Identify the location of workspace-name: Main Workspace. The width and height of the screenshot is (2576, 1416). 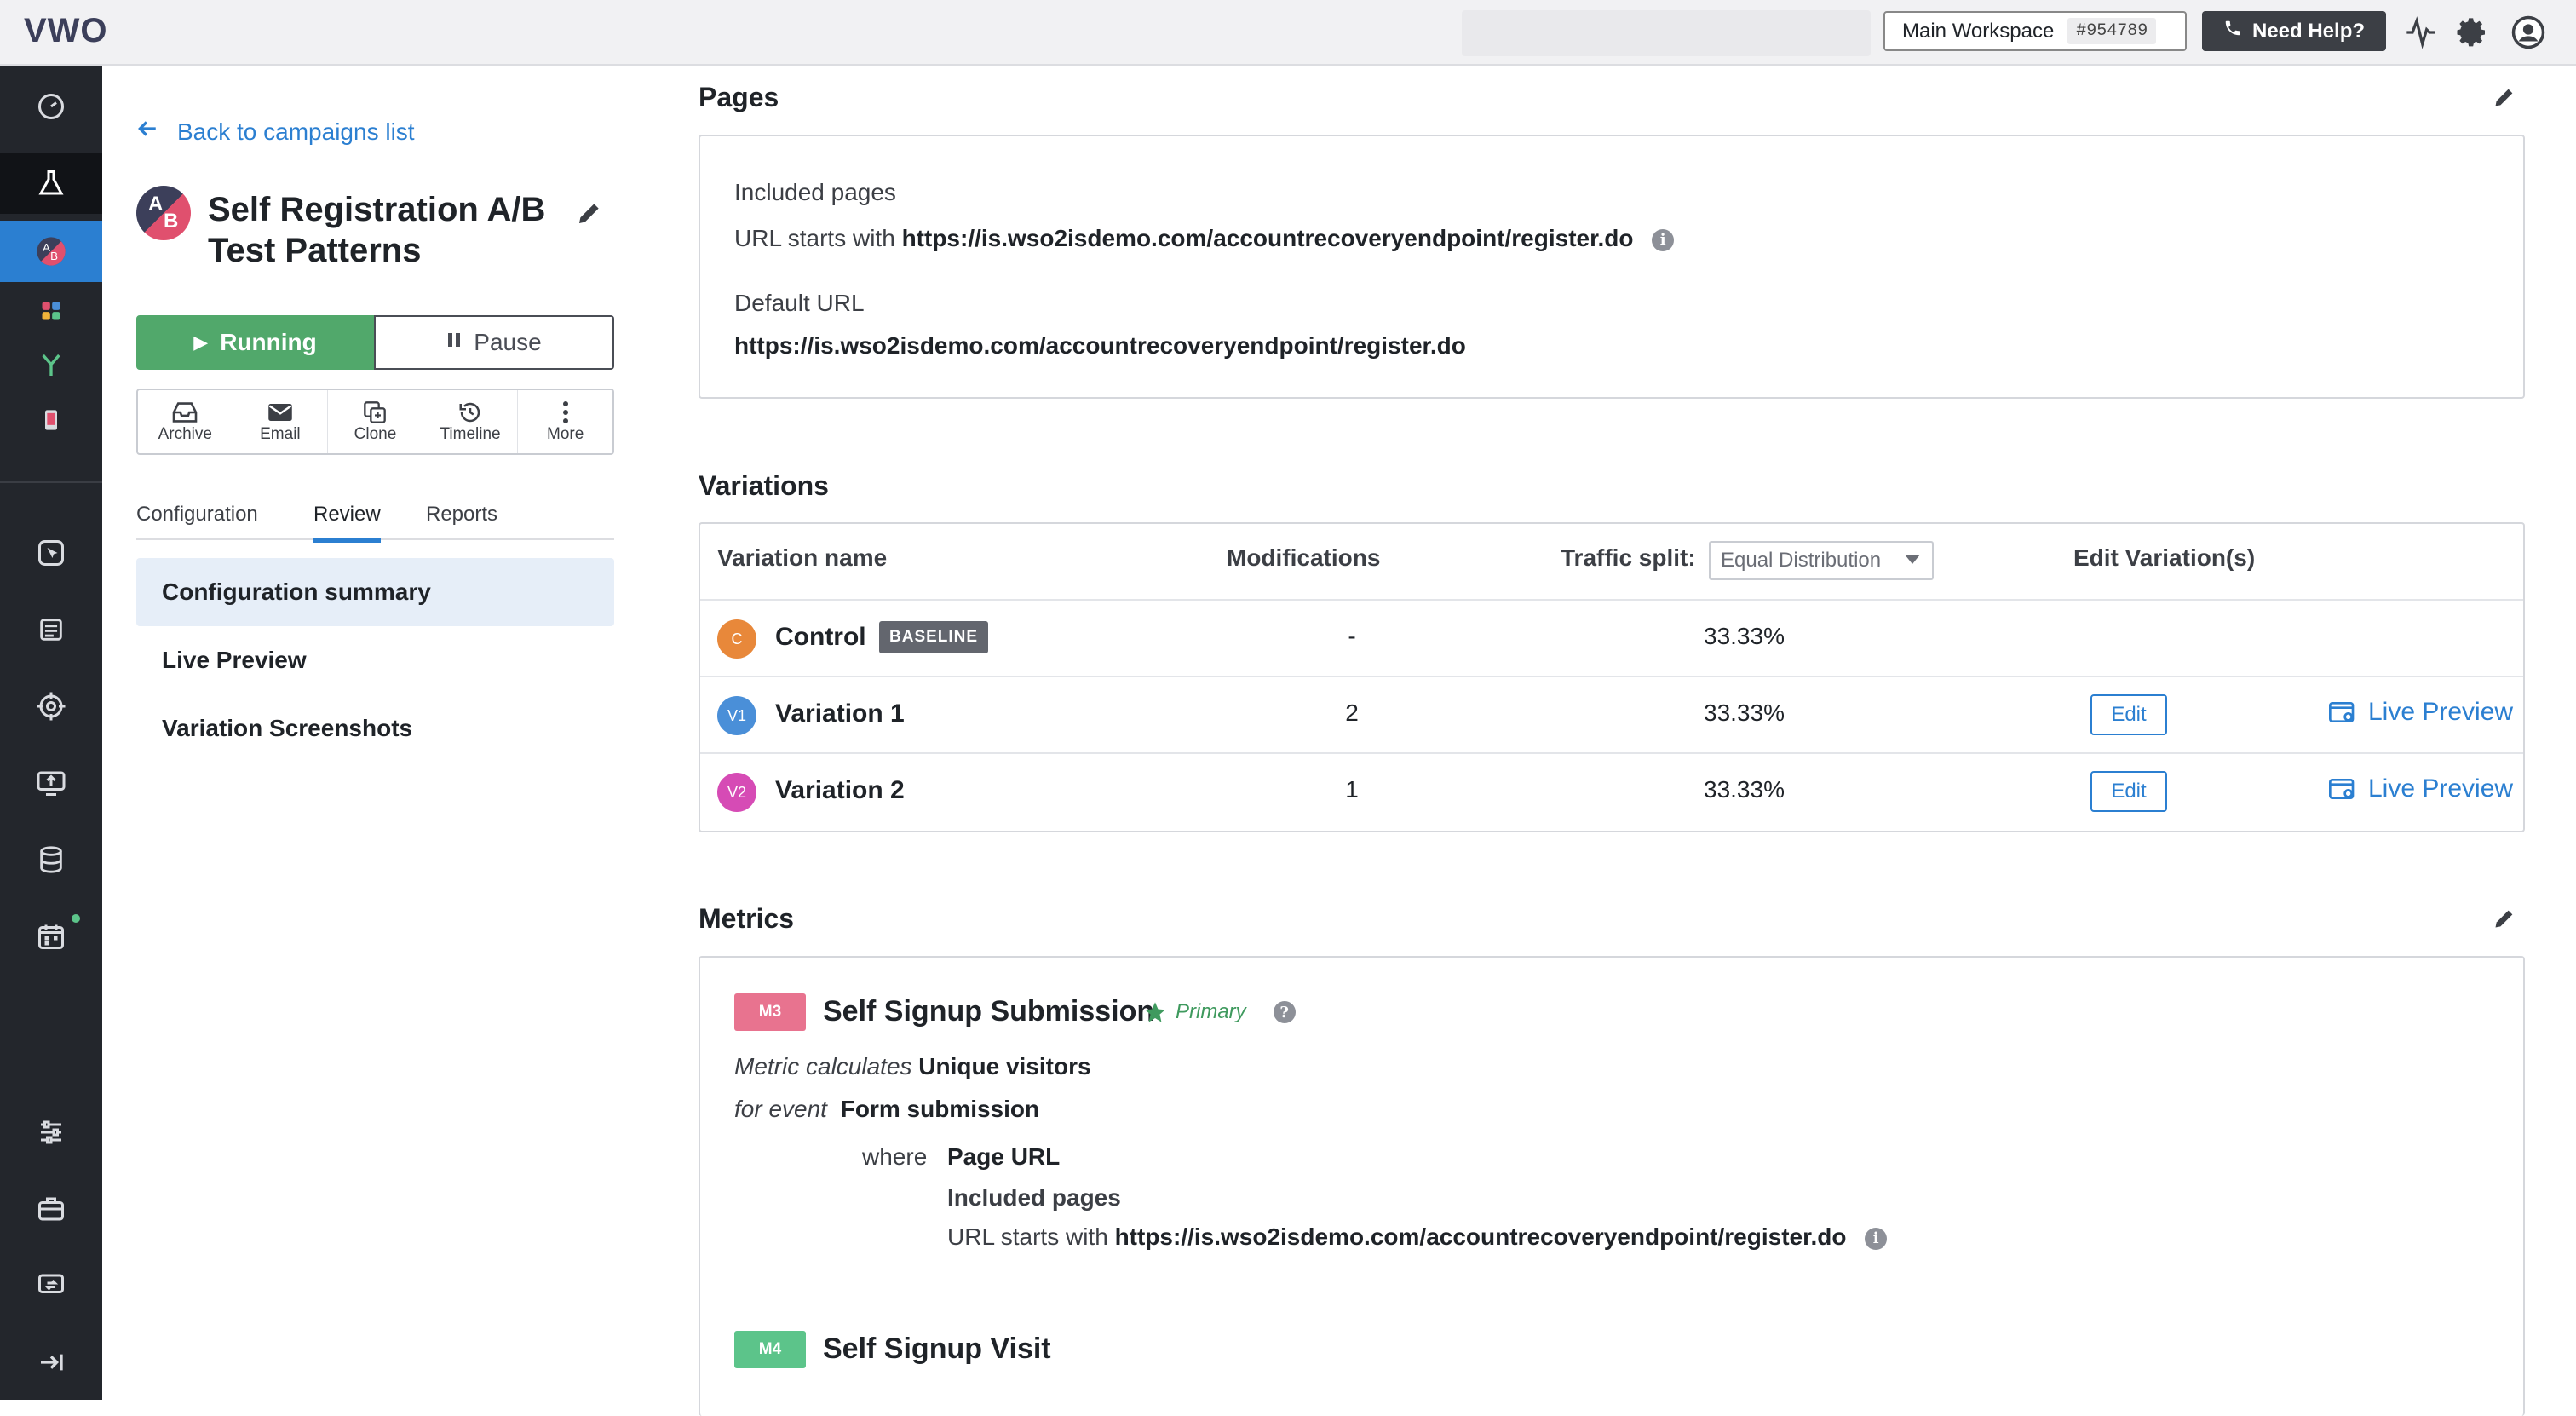
(1979, 31).